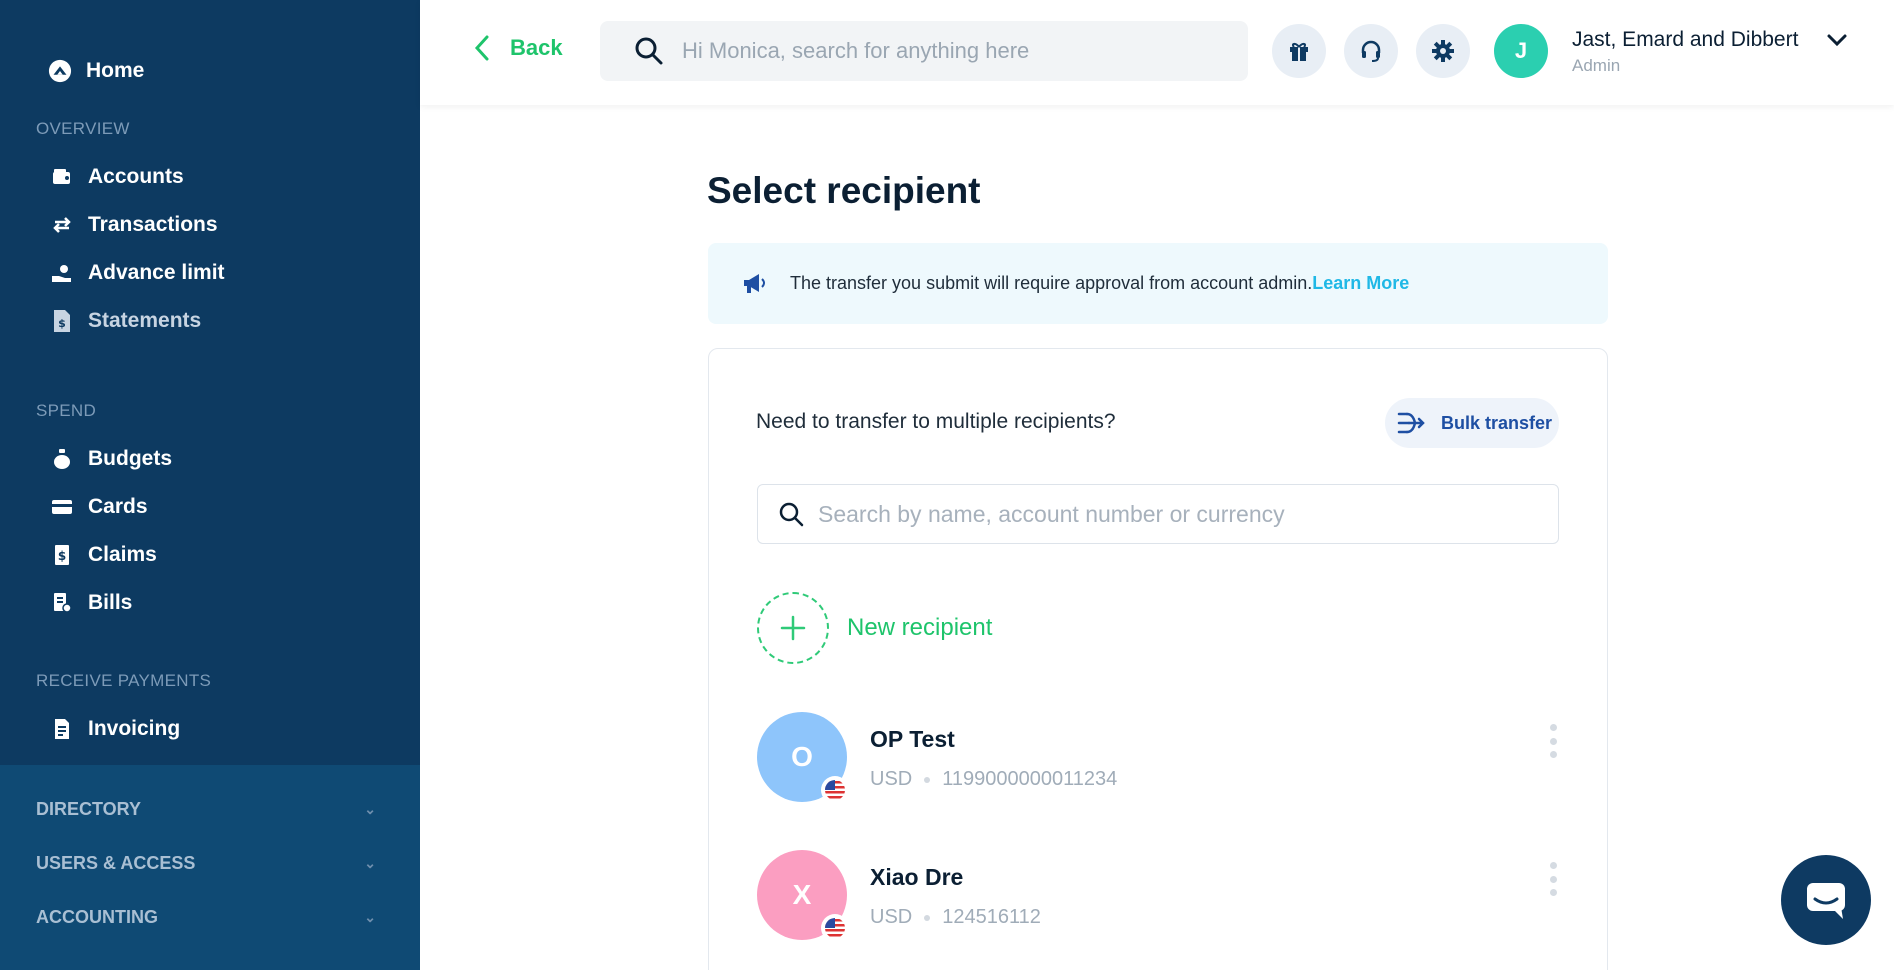 The image size is (1894, 970). What do you see at coordinates (1596, 65) in the screenshot?
I see `org-role: Admin` at bounding box center [1596, 65].